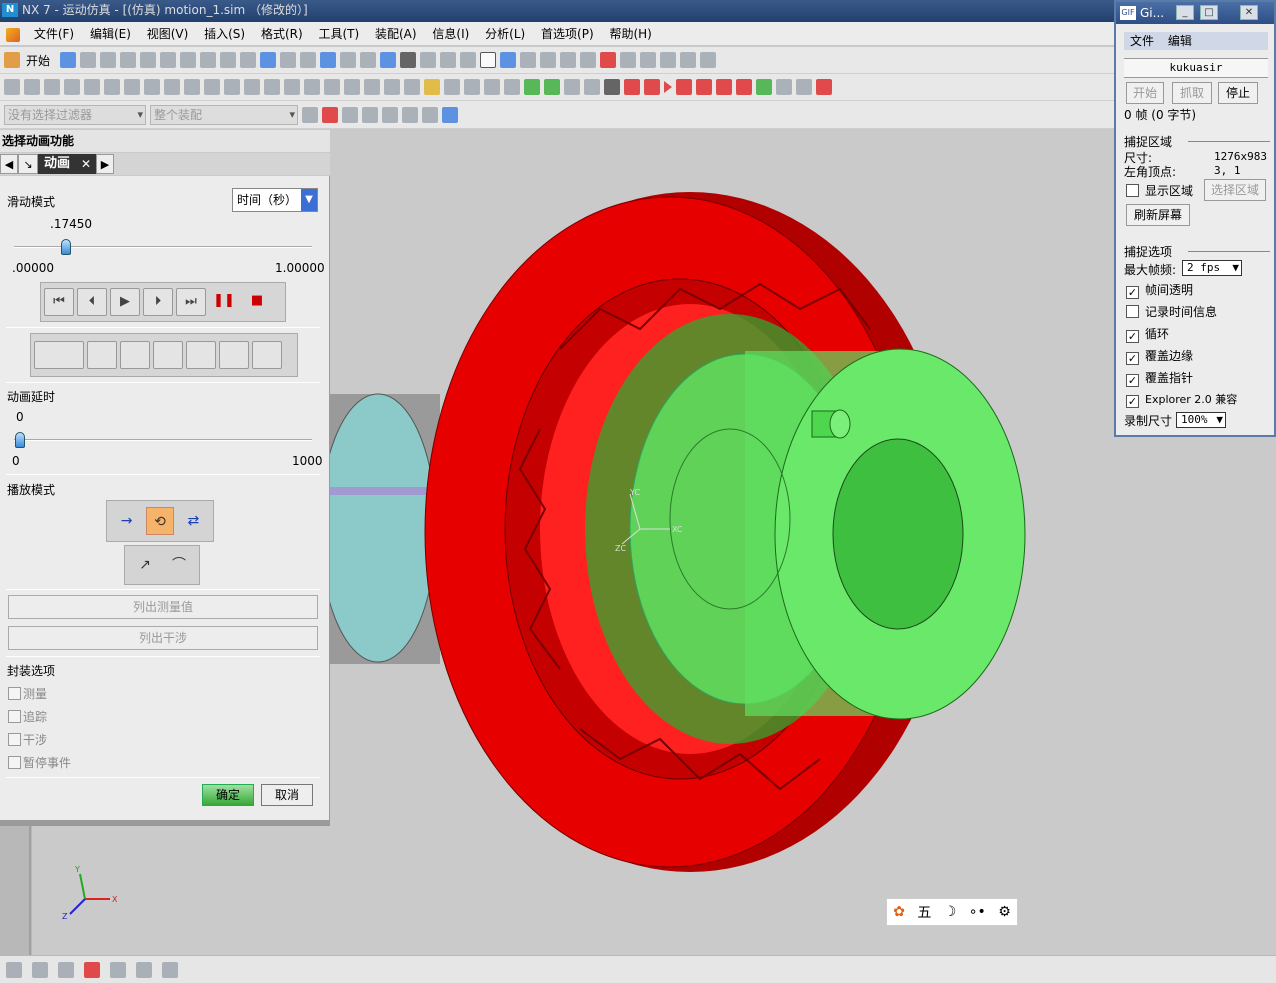 The height and width of the screenshot is (983, 1276). Describe the element at coordinates (744, 87) in the screenshot. I see `stop-icon` at that location.